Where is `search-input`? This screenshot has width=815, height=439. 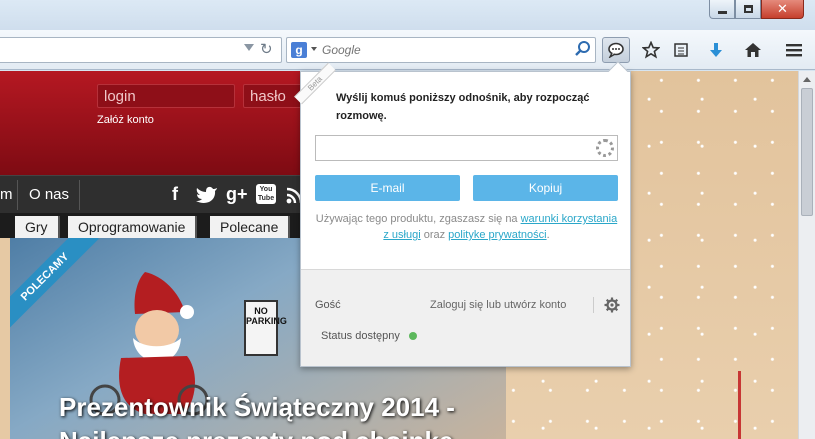
search-input is located at coordinates (442, 50).